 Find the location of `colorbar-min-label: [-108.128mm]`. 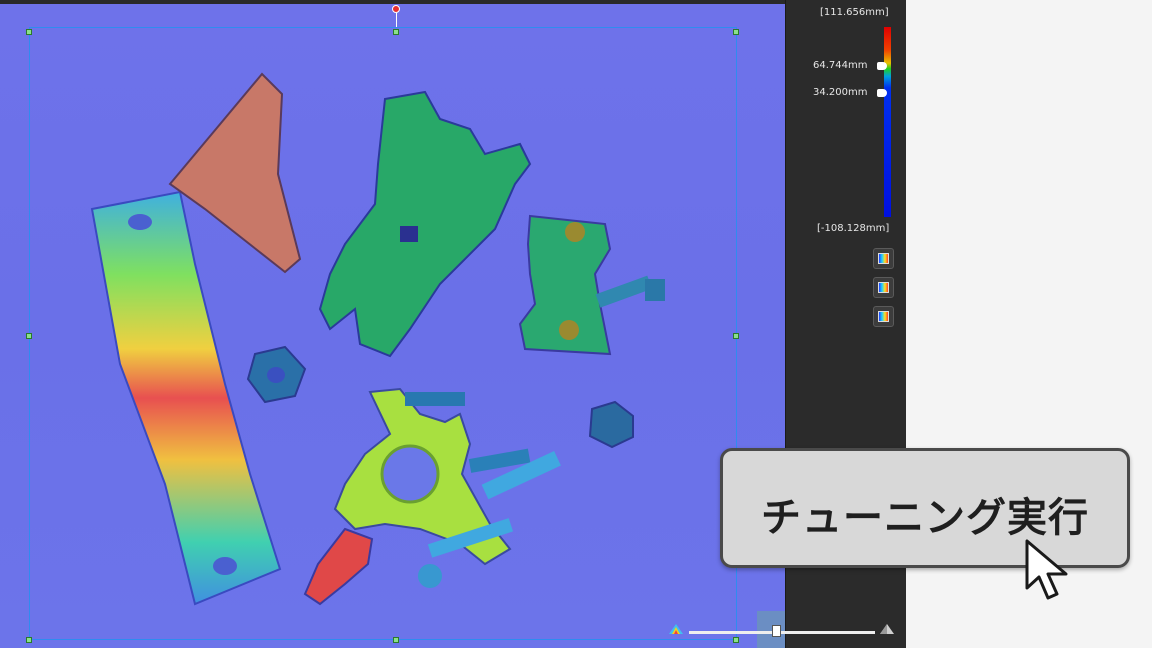

colorbar-min-label: [-108.128mm] is located at coordinates (853, 228).